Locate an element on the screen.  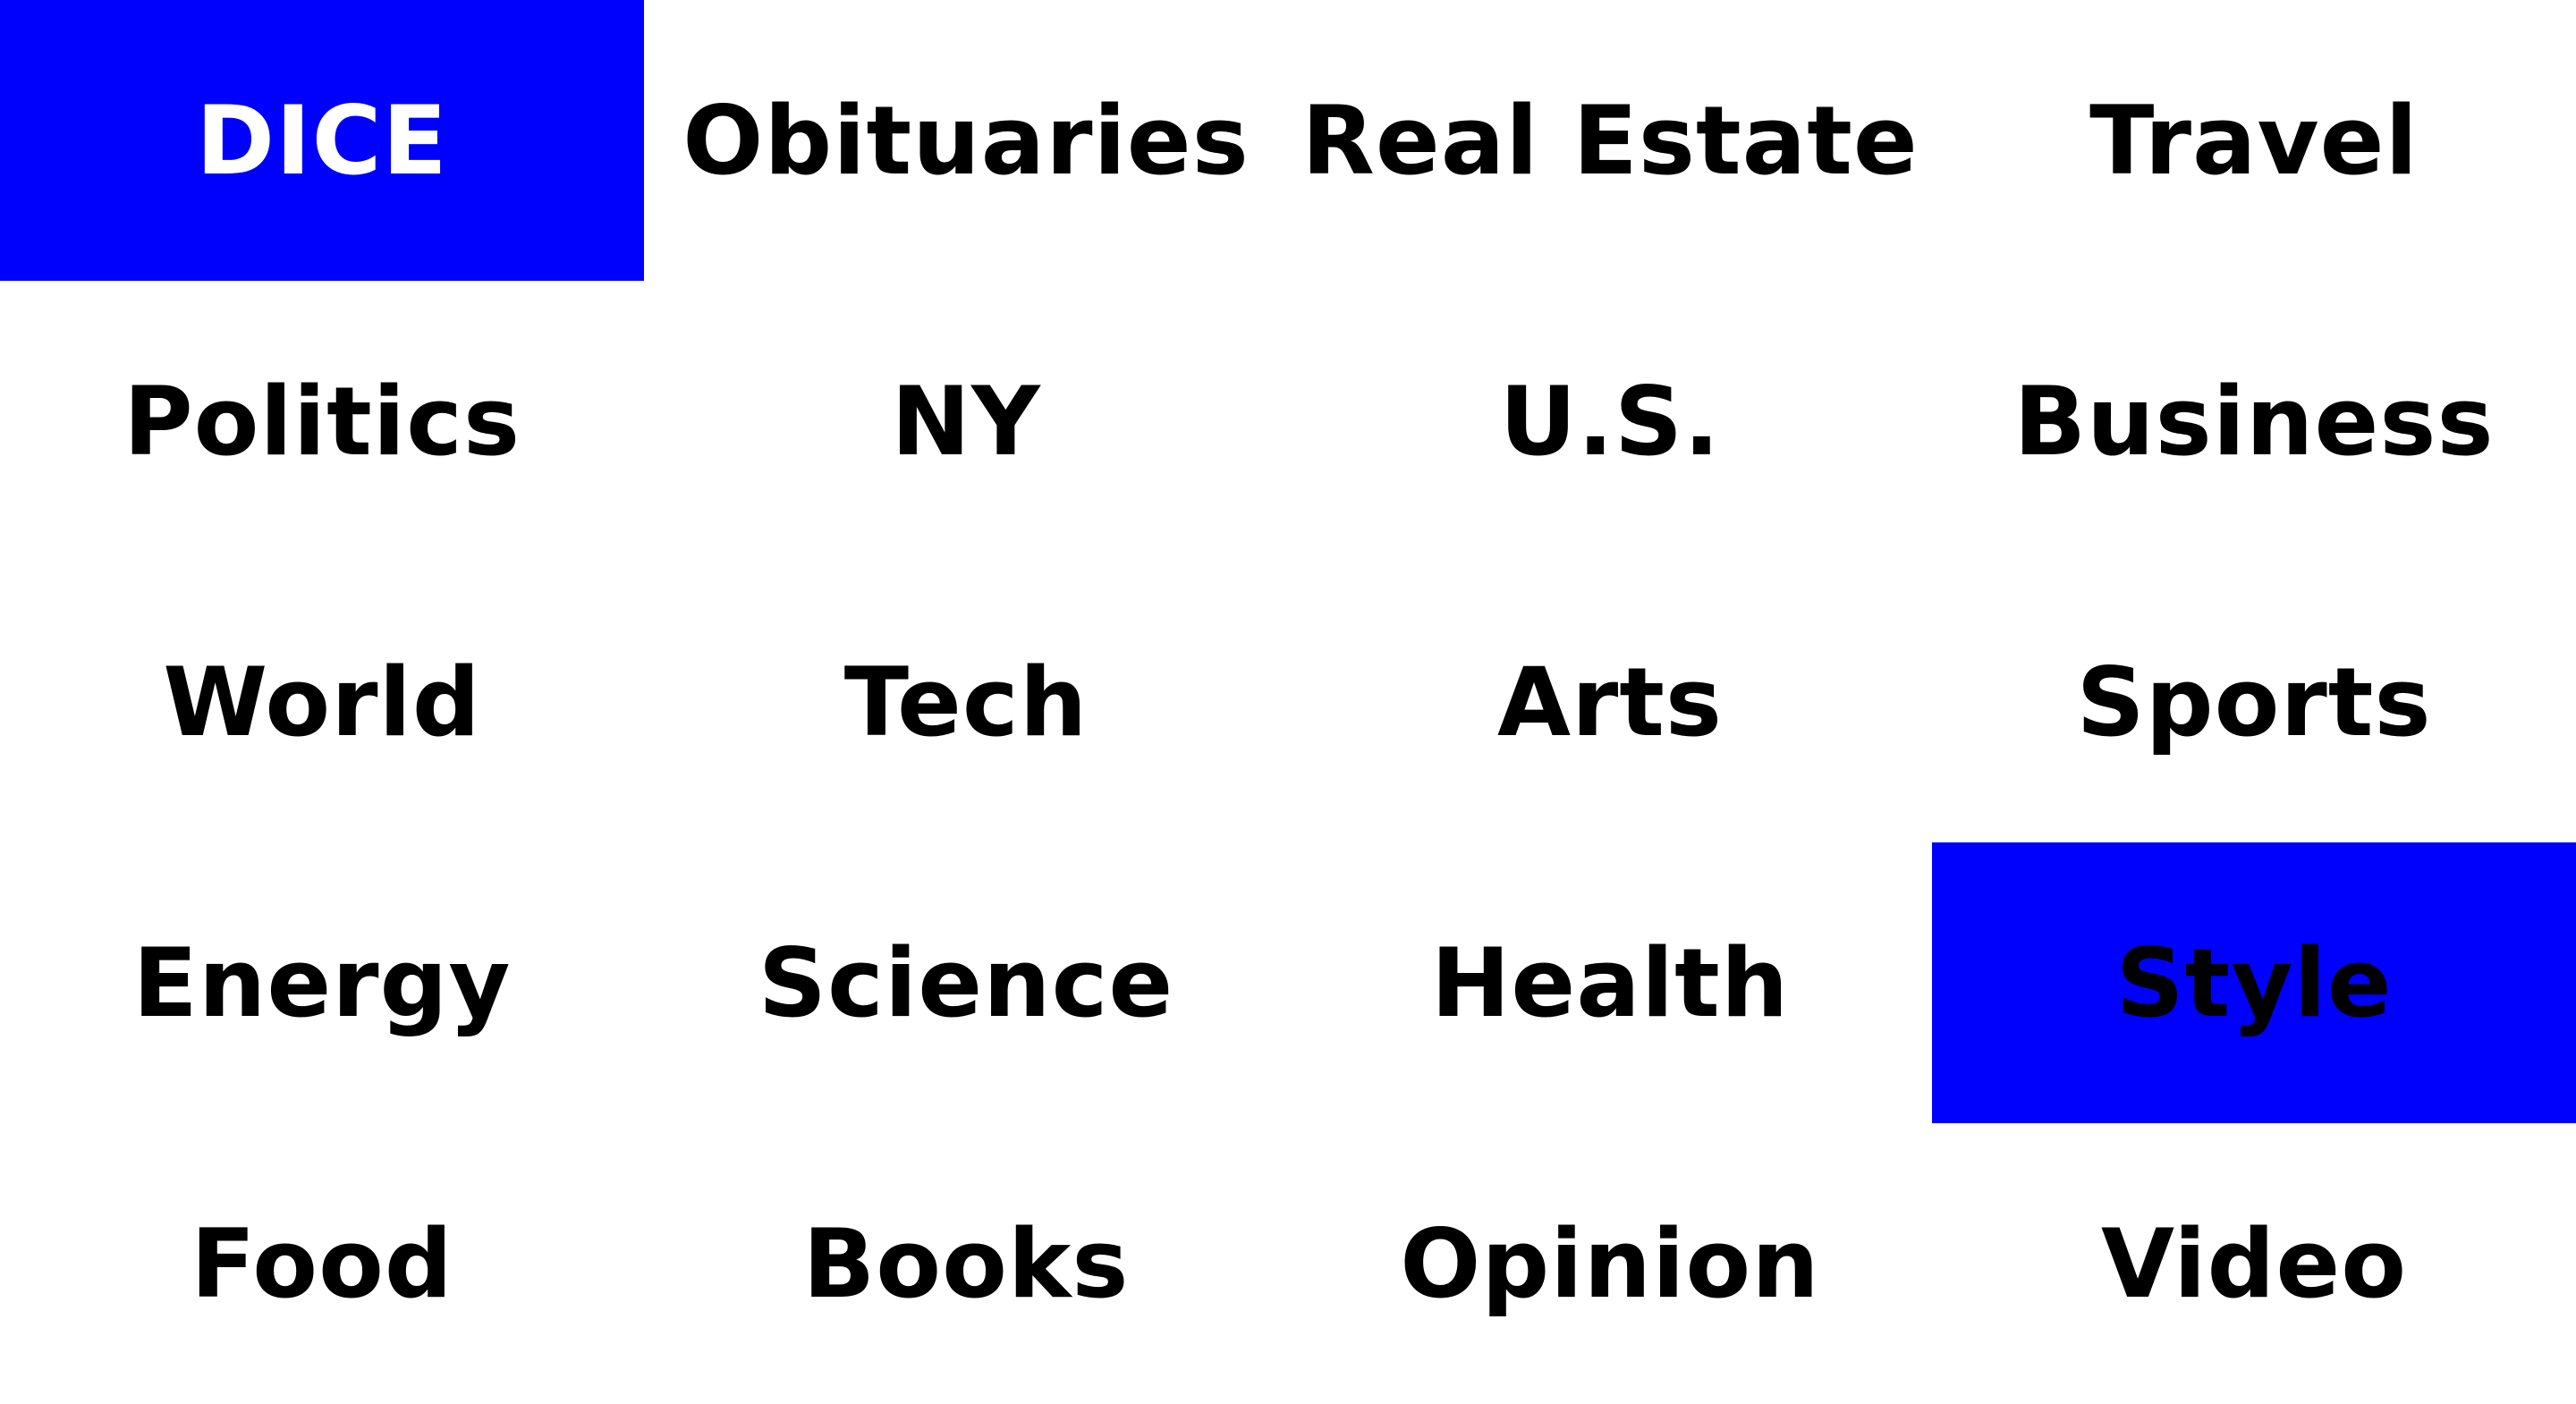
section-science-label: Science is located at coordinates (966, 983).